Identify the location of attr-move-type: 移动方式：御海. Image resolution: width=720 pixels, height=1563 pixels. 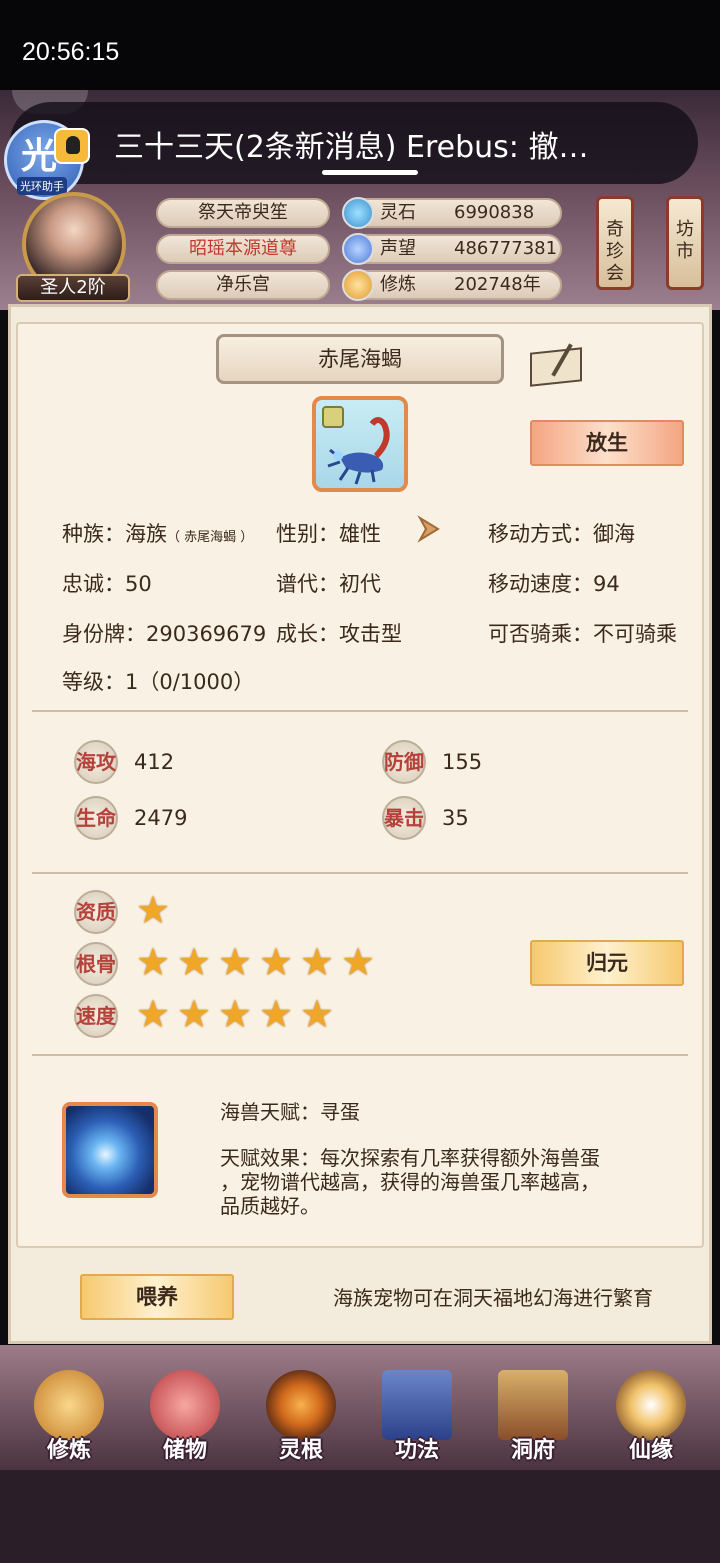
(561, 533).